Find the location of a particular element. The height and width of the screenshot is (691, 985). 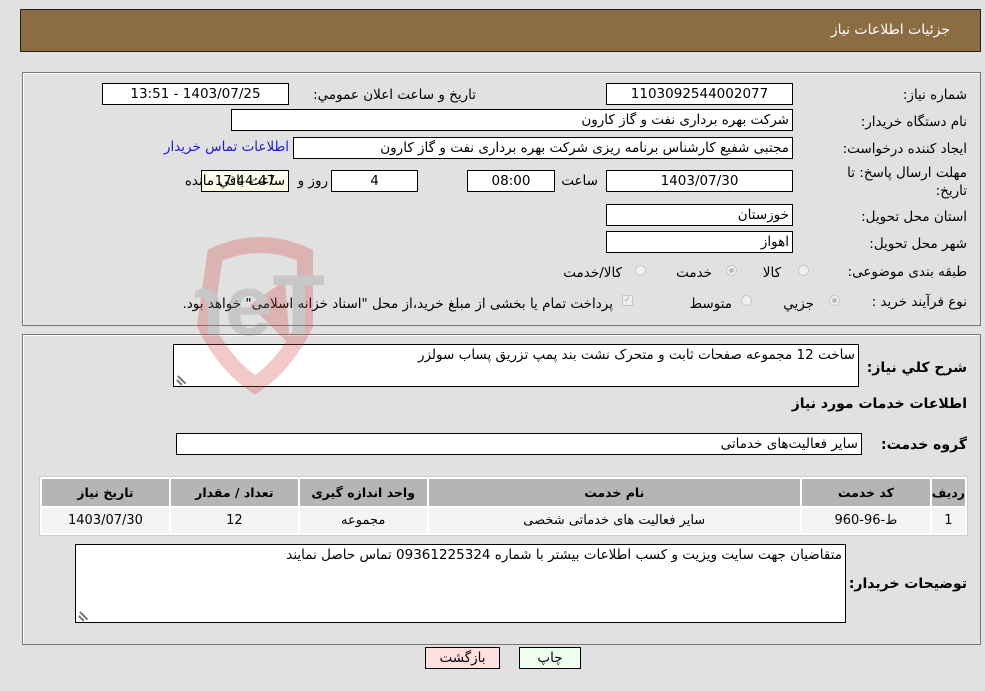

treasury-checkbox: ✓ is located at coordinates (627, 300).